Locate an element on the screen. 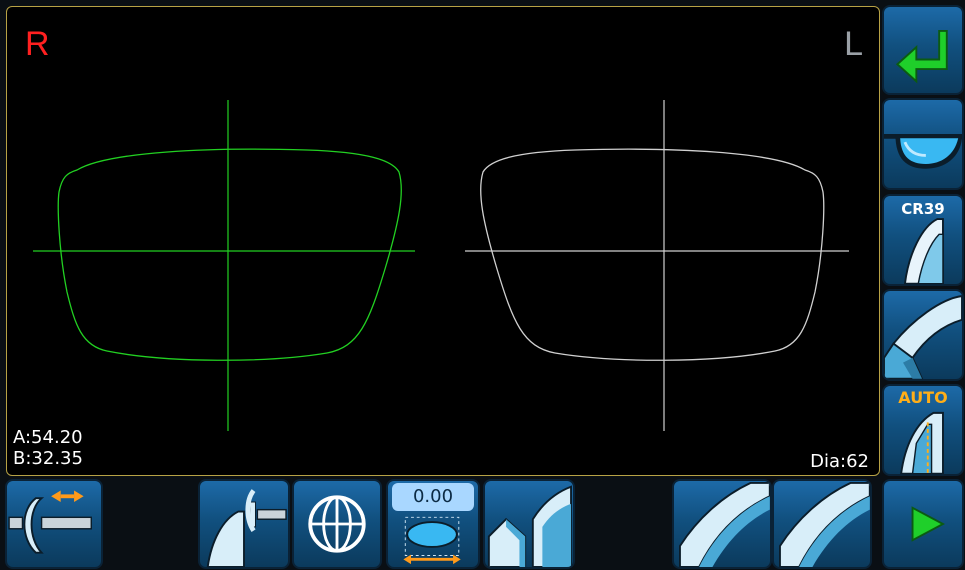 Image resolution: width=965 pixels, height=570 pixels. auto-bevel-button: AUTO is located at coordinates (923, 430).